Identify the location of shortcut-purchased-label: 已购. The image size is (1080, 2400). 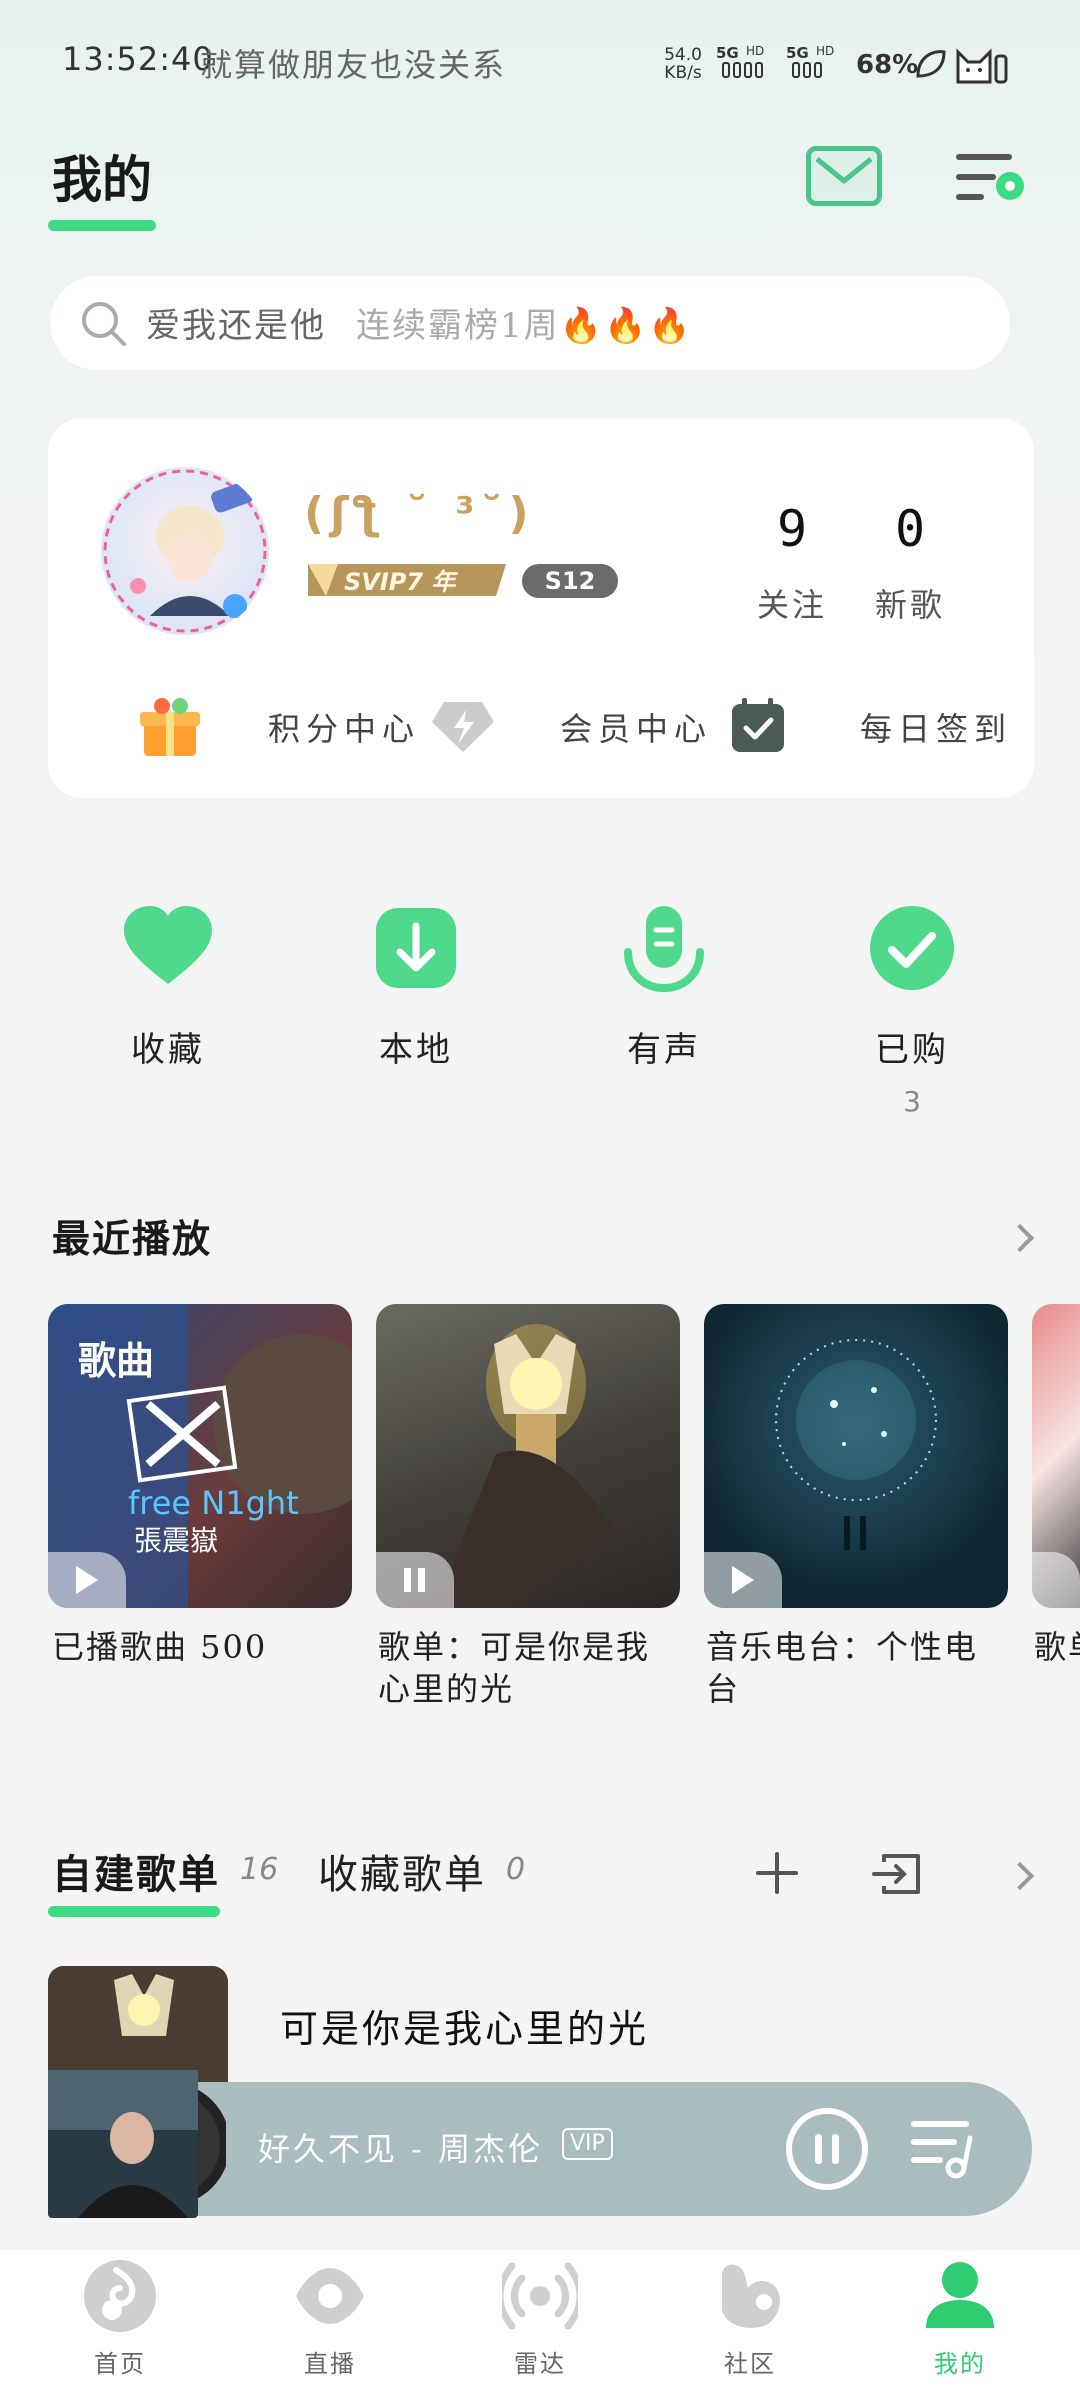
(912, 1050).